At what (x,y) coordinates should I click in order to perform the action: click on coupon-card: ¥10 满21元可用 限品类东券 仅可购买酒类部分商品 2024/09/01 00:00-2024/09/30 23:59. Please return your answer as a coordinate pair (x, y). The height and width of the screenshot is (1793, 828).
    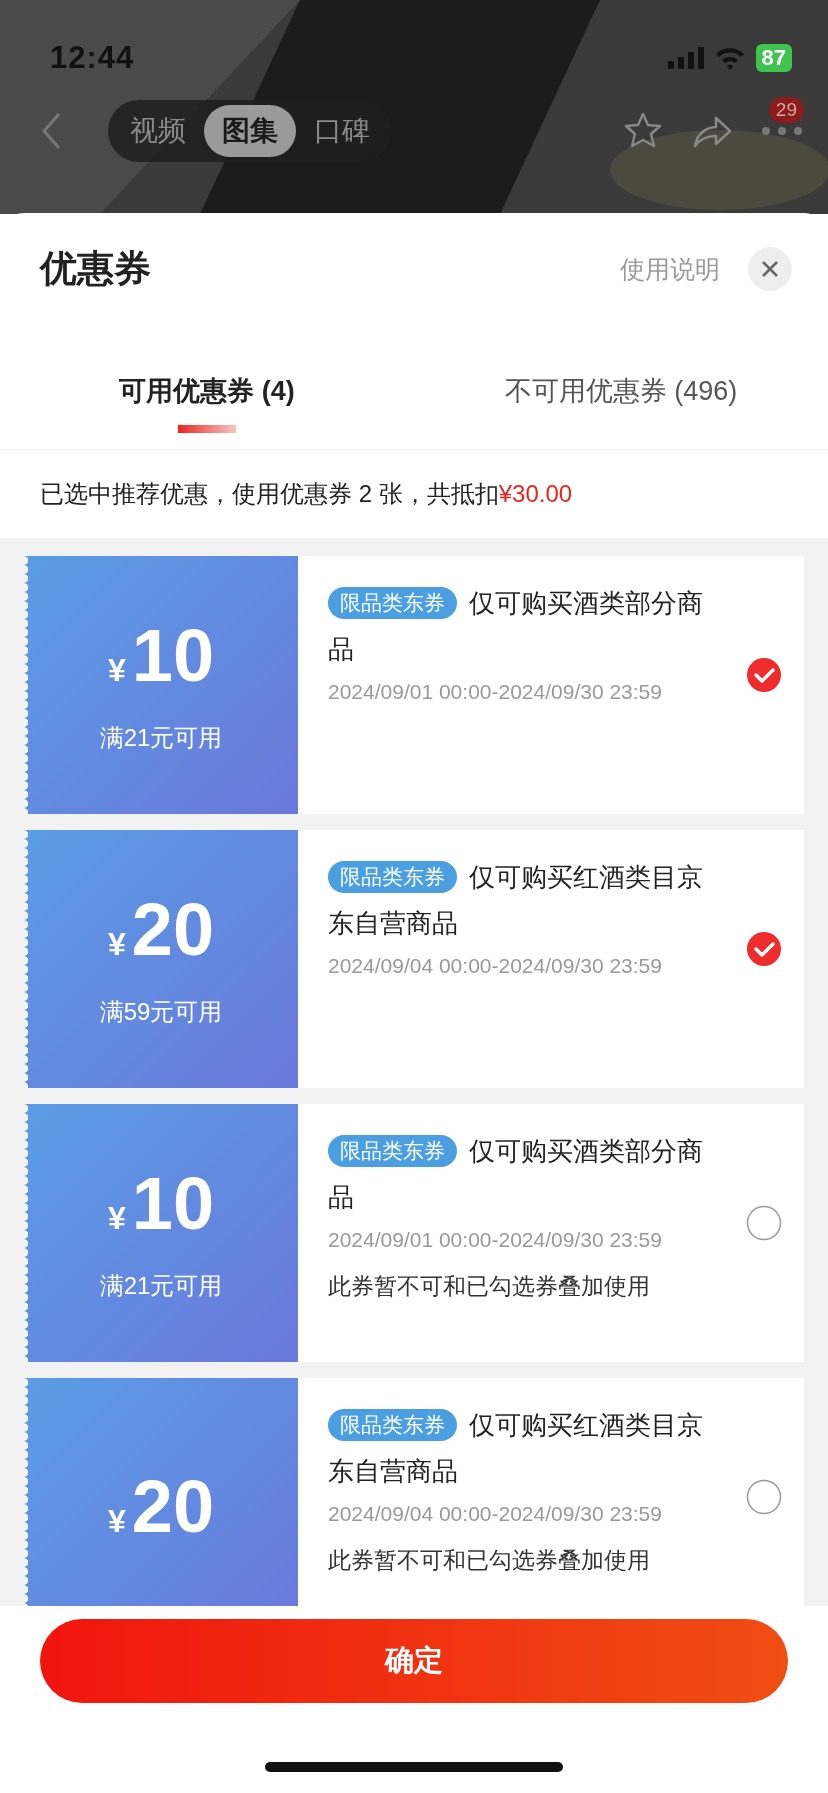
    Looking at the image, I should click on (414, 685).